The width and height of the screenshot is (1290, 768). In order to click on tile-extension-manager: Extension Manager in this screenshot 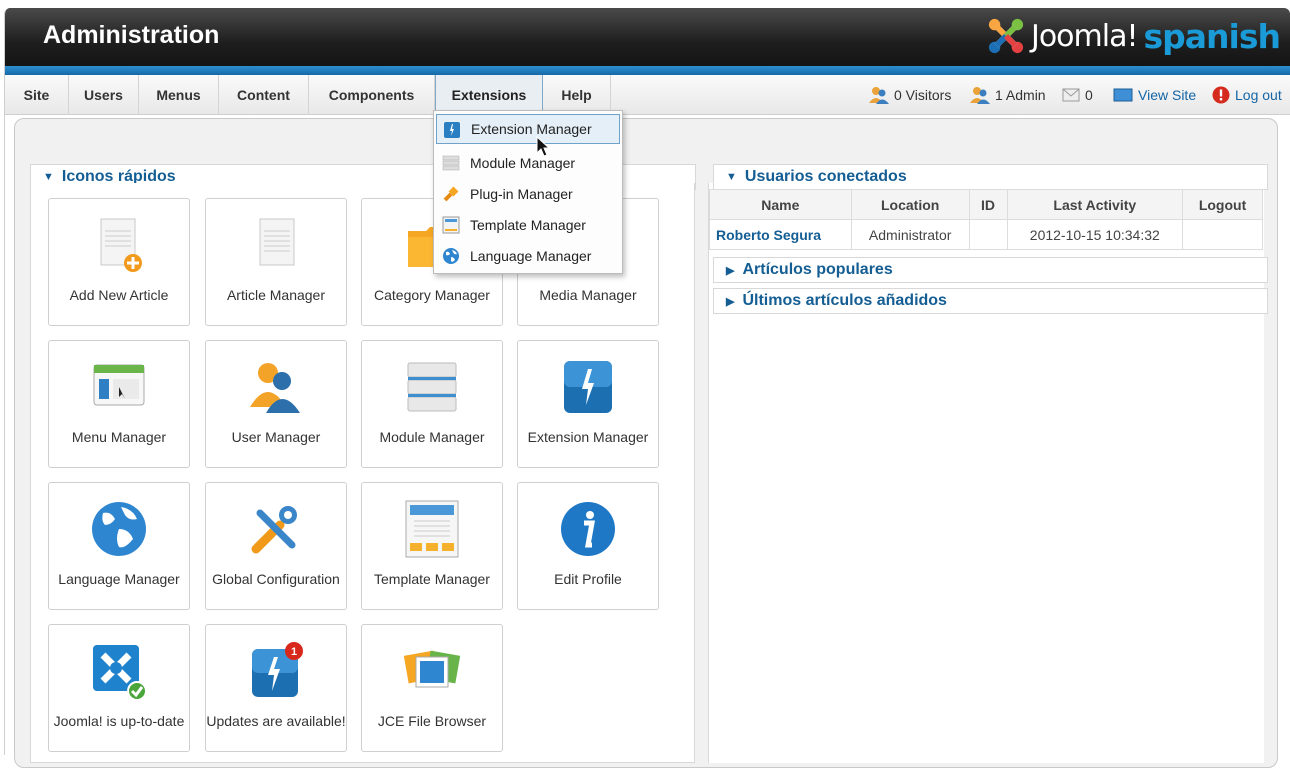, I will do `click(588, 404)`.